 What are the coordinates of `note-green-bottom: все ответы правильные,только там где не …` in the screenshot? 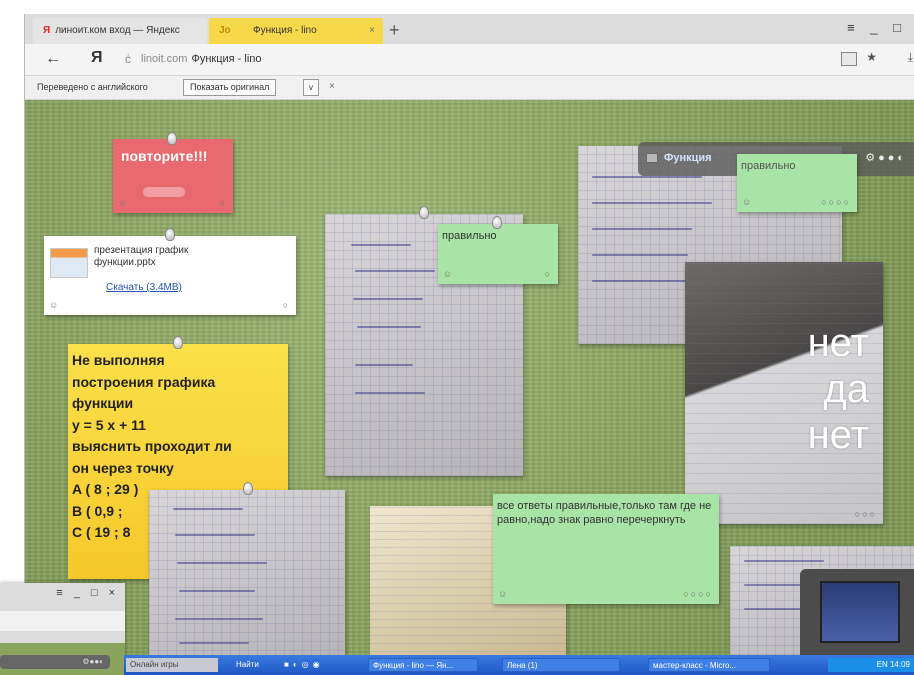 It's located at (606, 549).